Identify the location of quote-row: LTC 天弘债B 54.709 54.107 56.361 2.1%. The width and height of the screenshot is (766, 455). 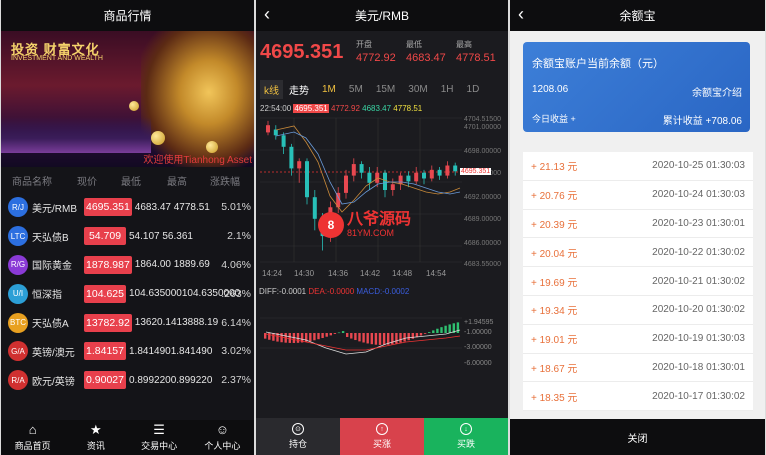
(127, 236).